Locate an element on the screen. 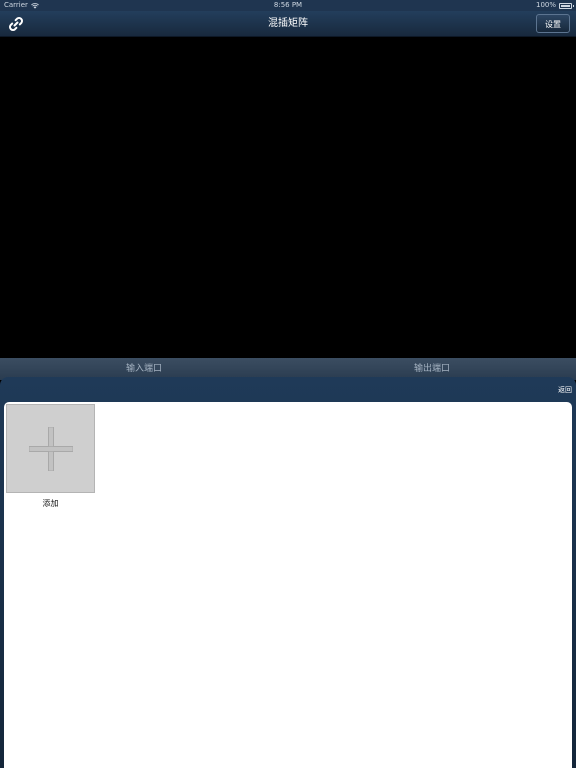 Image resolution: width=576 pixels, height=768 pixels. add-tile-box is located at coordinates (50, 448).